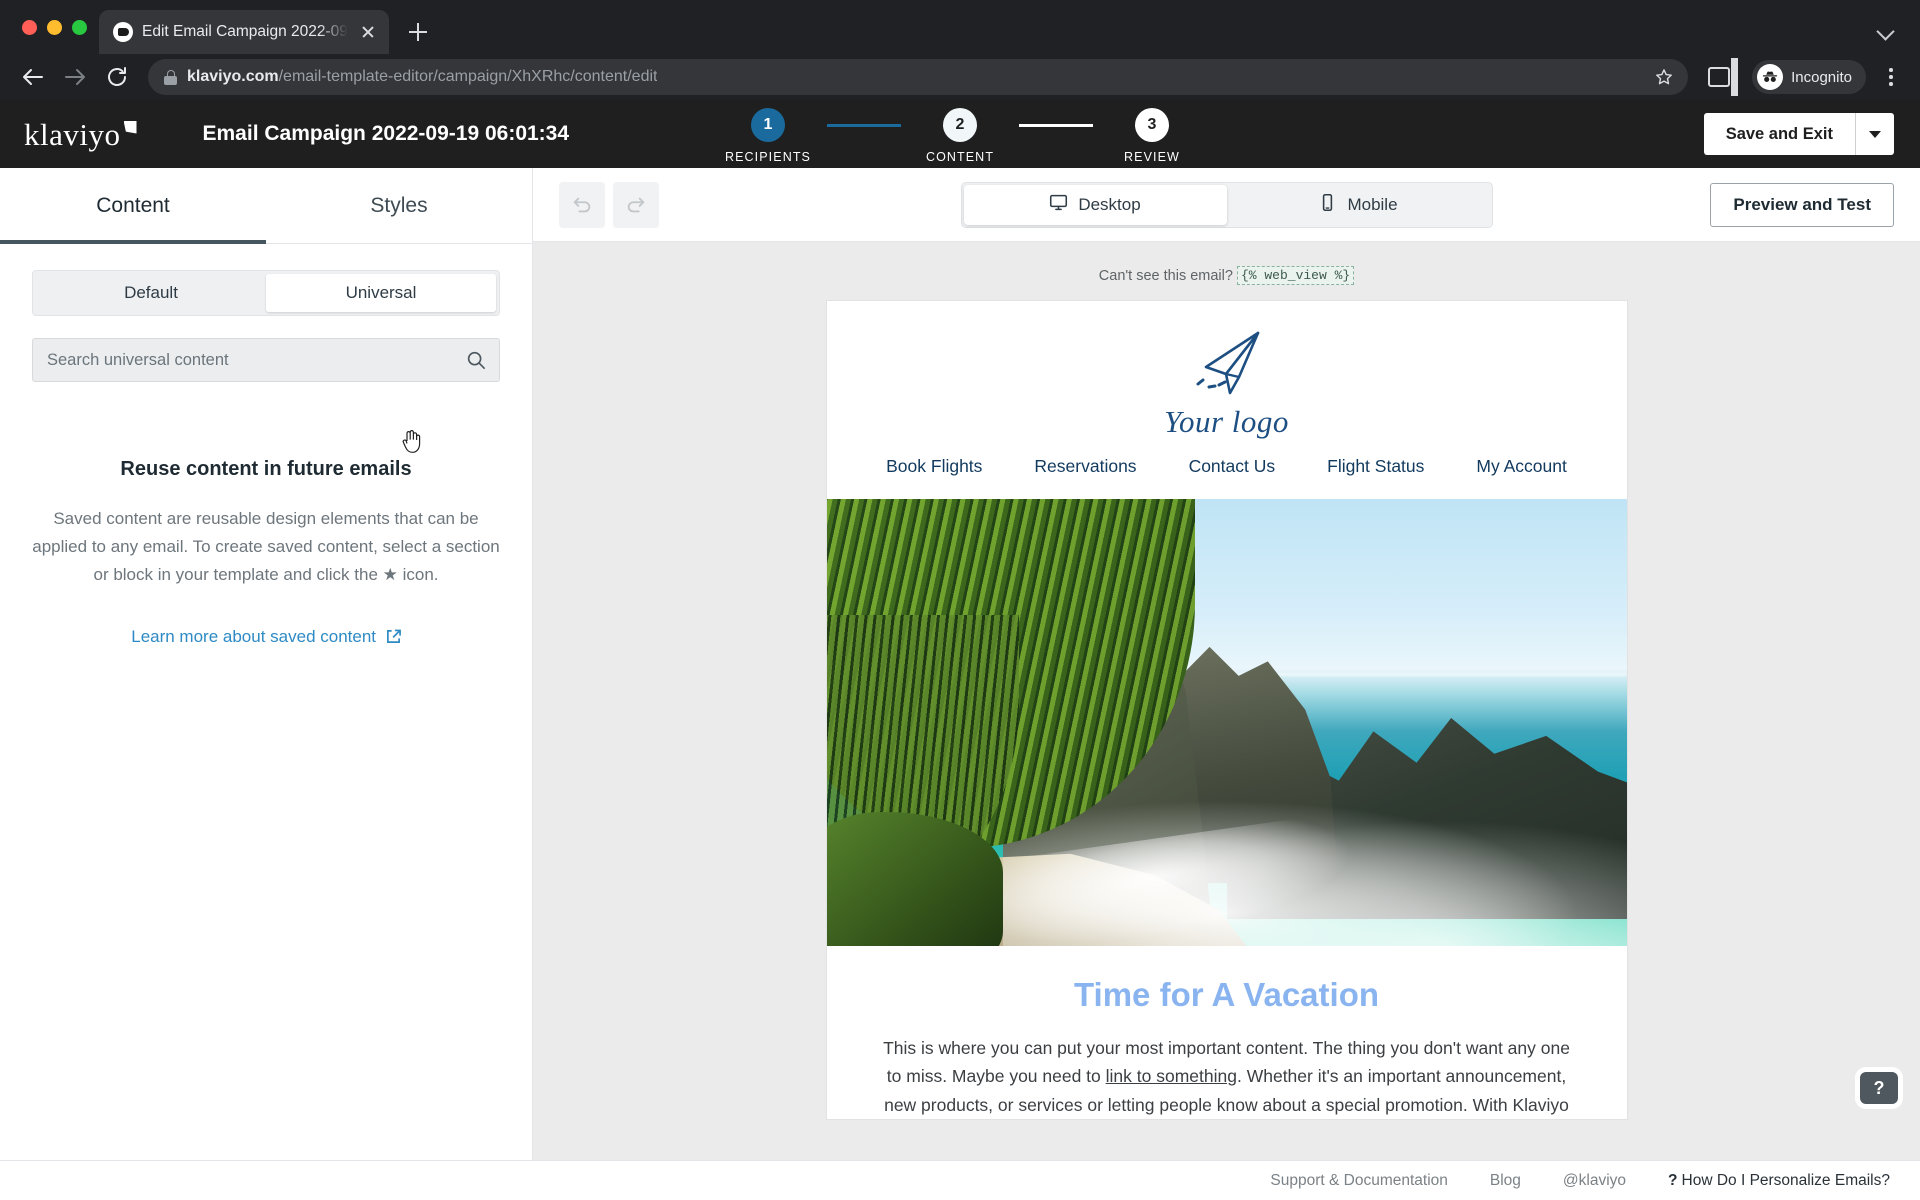  Describe the element at coordinates (123, 32) in the screenshot. I see `tab-favicon-icon` at that location.